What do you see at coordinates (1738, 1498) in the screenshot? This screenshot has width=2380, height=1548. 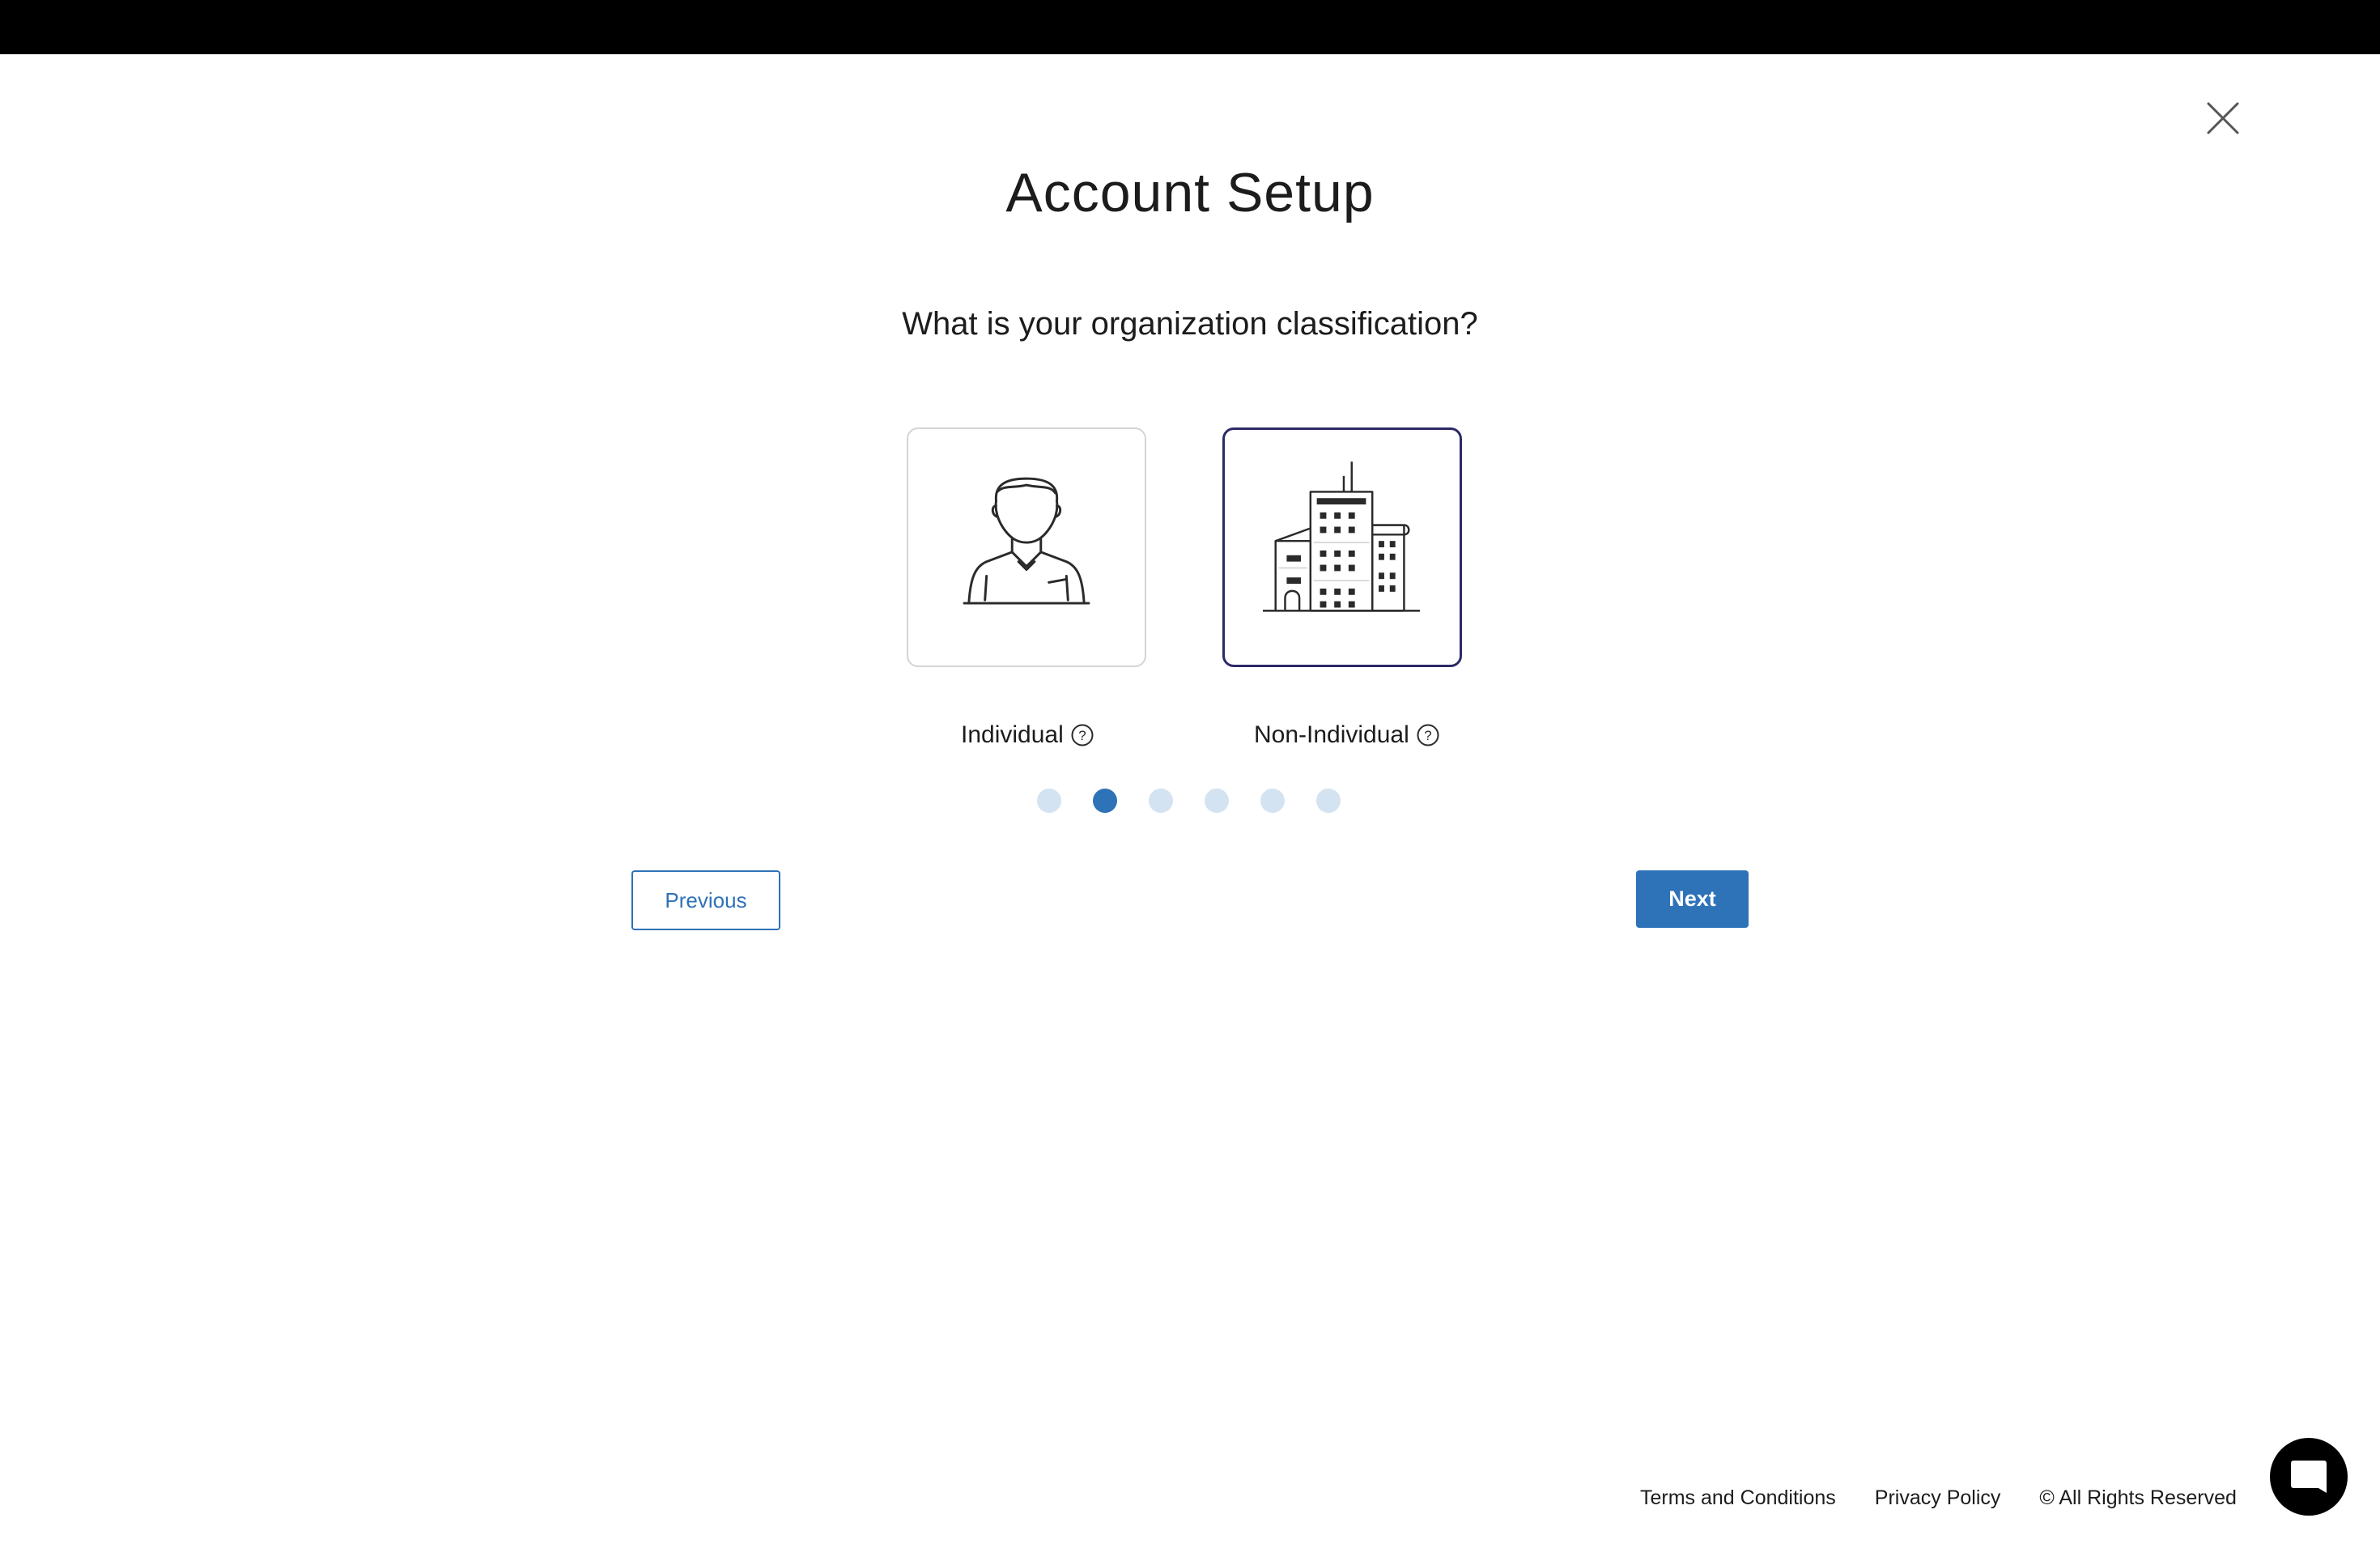 I see `terms-link: Terms and Conditions` at bounding box center [1738, 1498].